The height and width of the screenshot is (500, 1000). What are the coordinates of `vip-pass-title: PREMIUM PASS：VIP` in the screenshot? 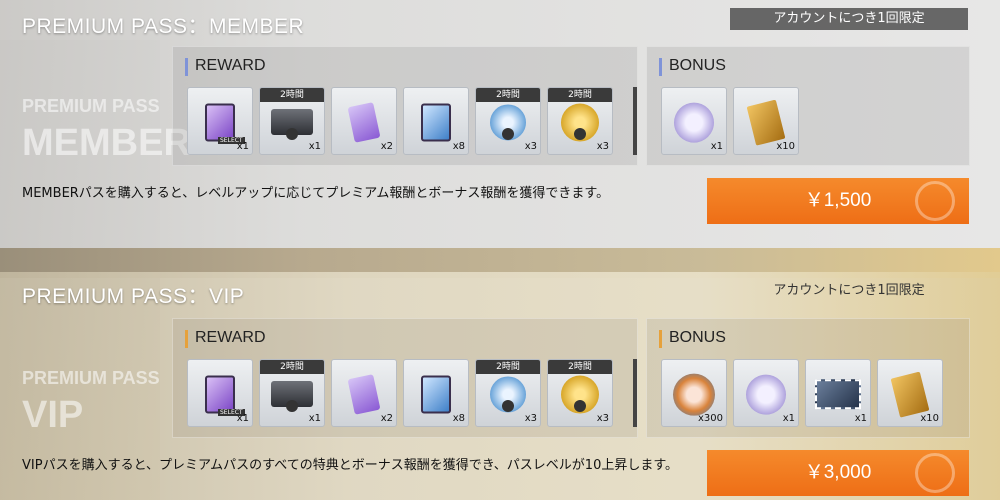 It's located at (133, 296).